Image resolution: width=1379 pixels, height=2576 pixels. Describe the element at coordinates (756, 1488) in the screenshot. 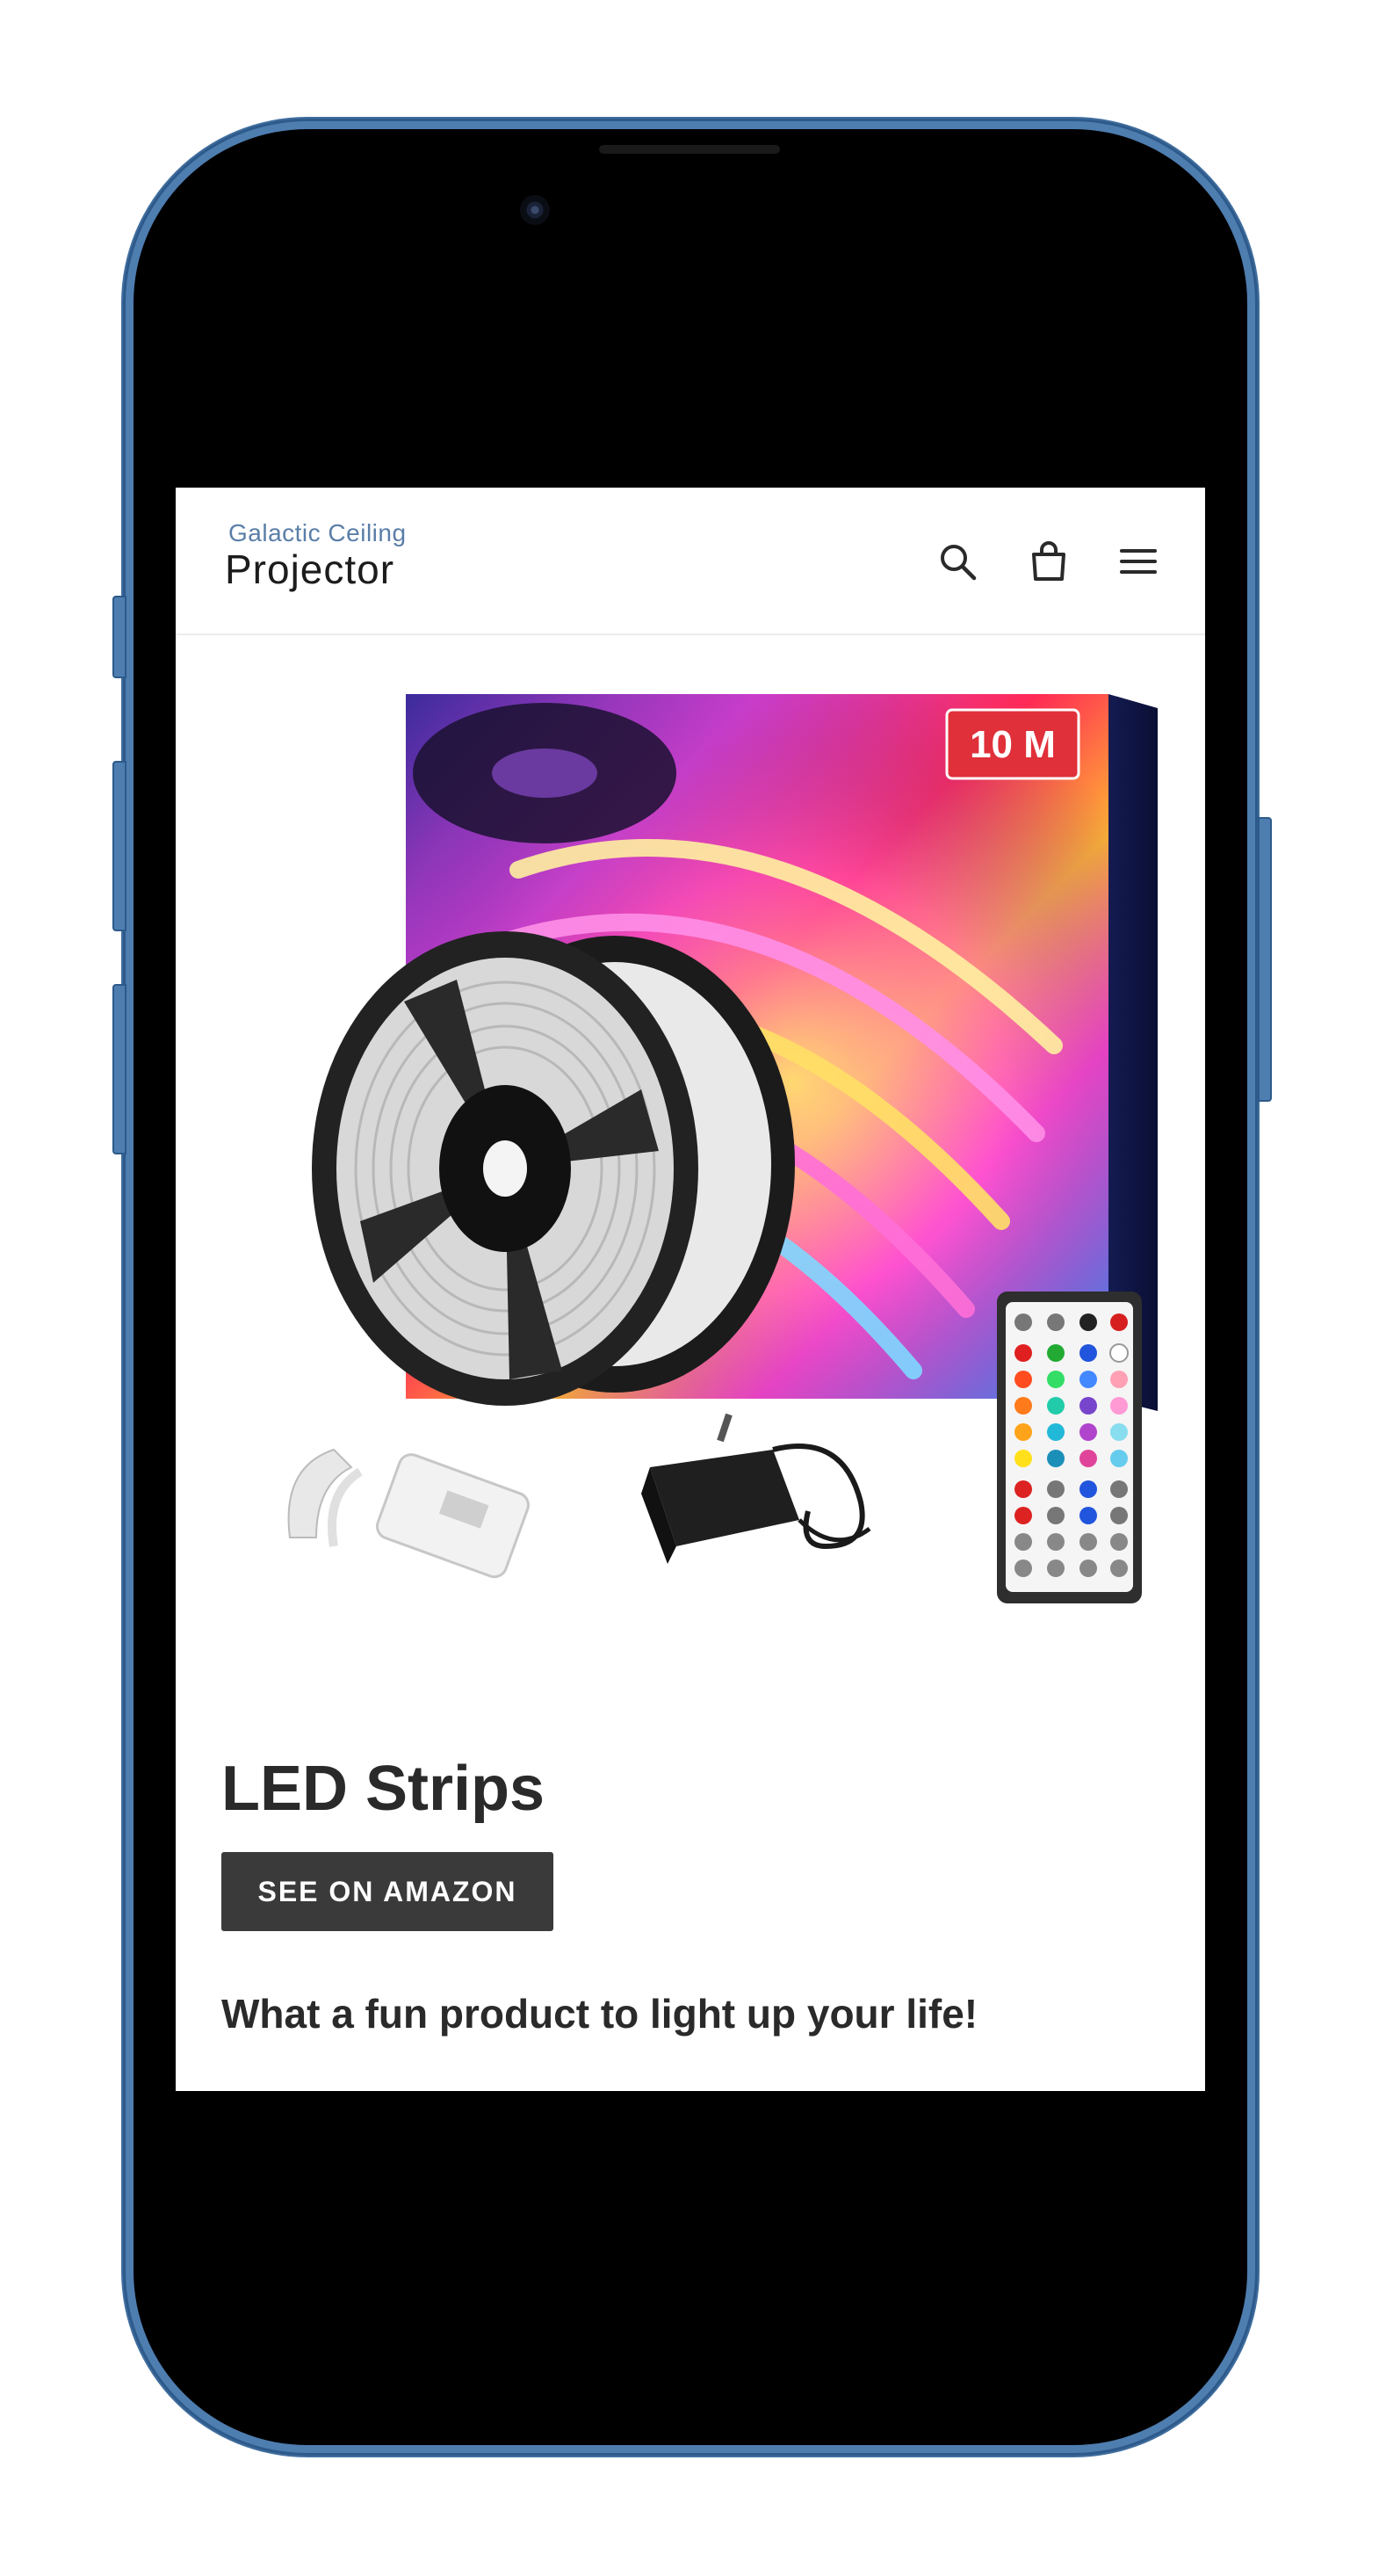

I see `power-adapter` at that location.